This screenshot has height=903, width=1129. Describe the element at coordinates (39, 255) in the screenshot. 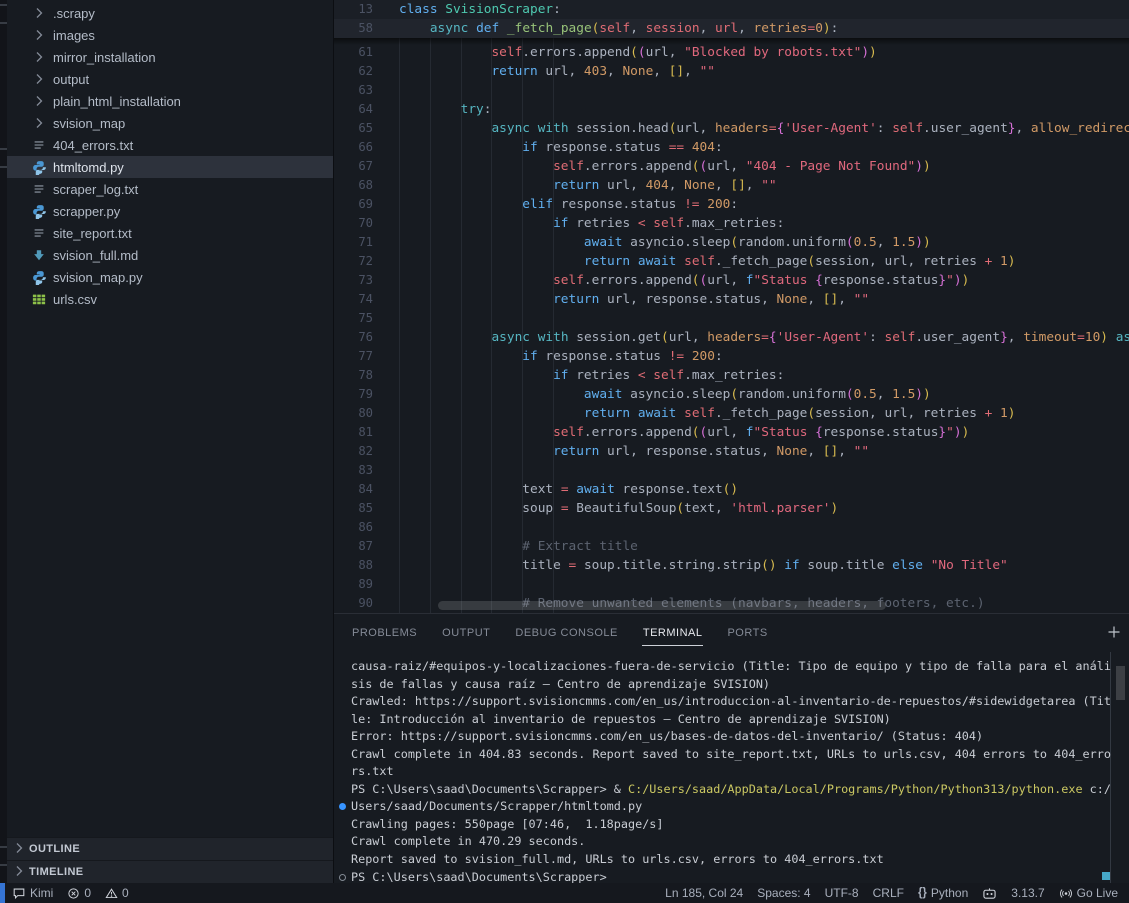

I see `markdown-icon` at that location.